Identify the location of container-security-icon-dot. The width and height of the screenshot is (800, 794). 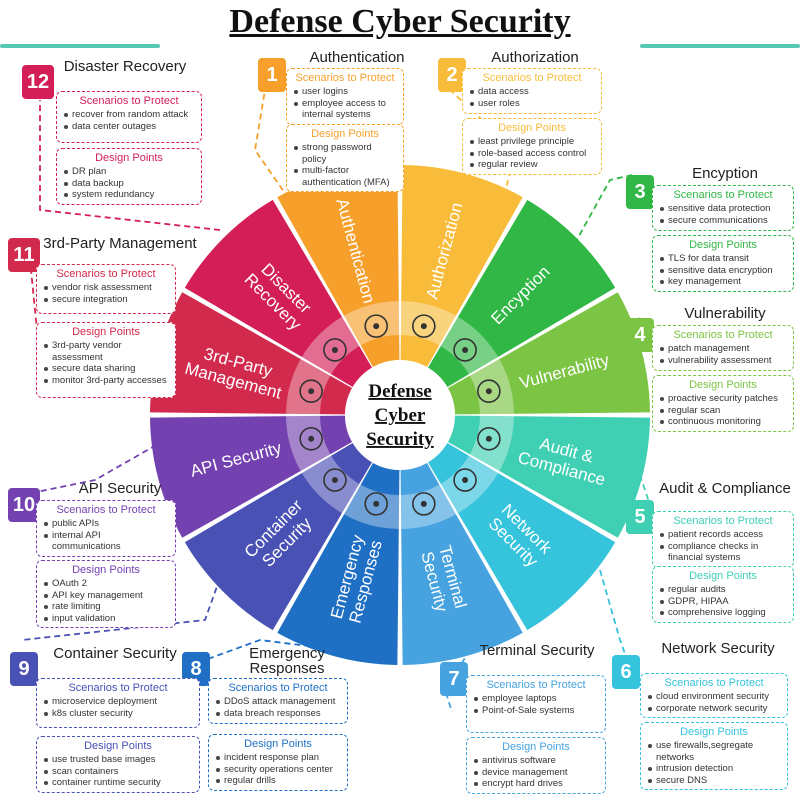
(334, 480).